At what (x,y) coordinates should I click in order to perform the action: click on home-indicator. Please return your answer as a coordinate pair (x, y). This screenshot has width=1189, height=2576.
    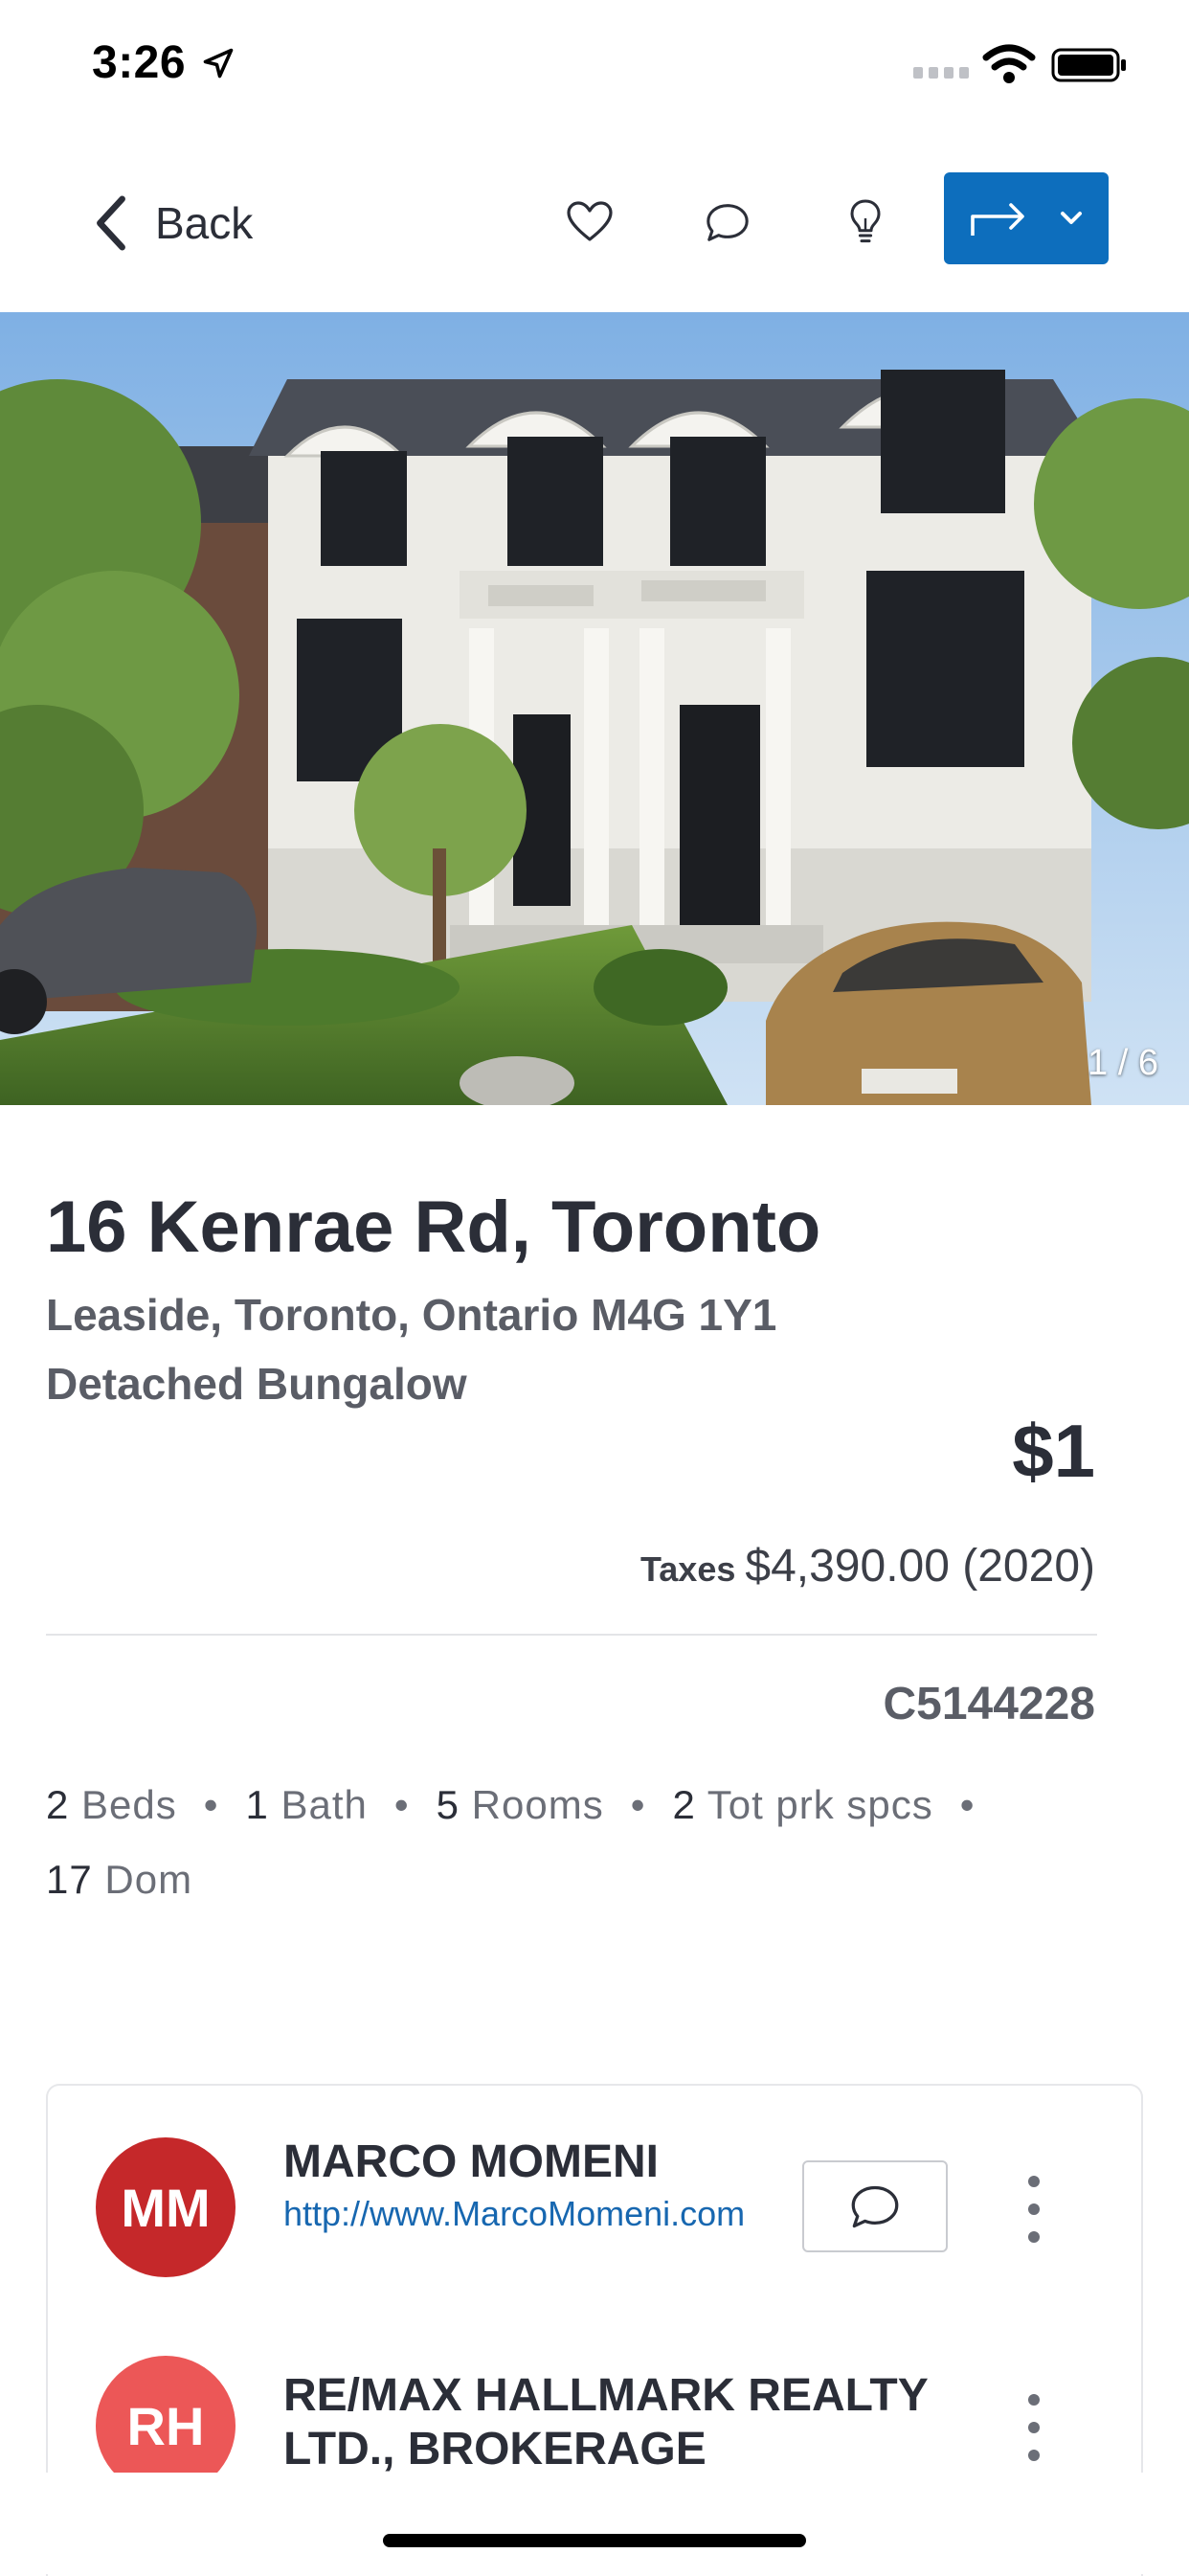
    Looking at the image, I should click on (594, 2540).